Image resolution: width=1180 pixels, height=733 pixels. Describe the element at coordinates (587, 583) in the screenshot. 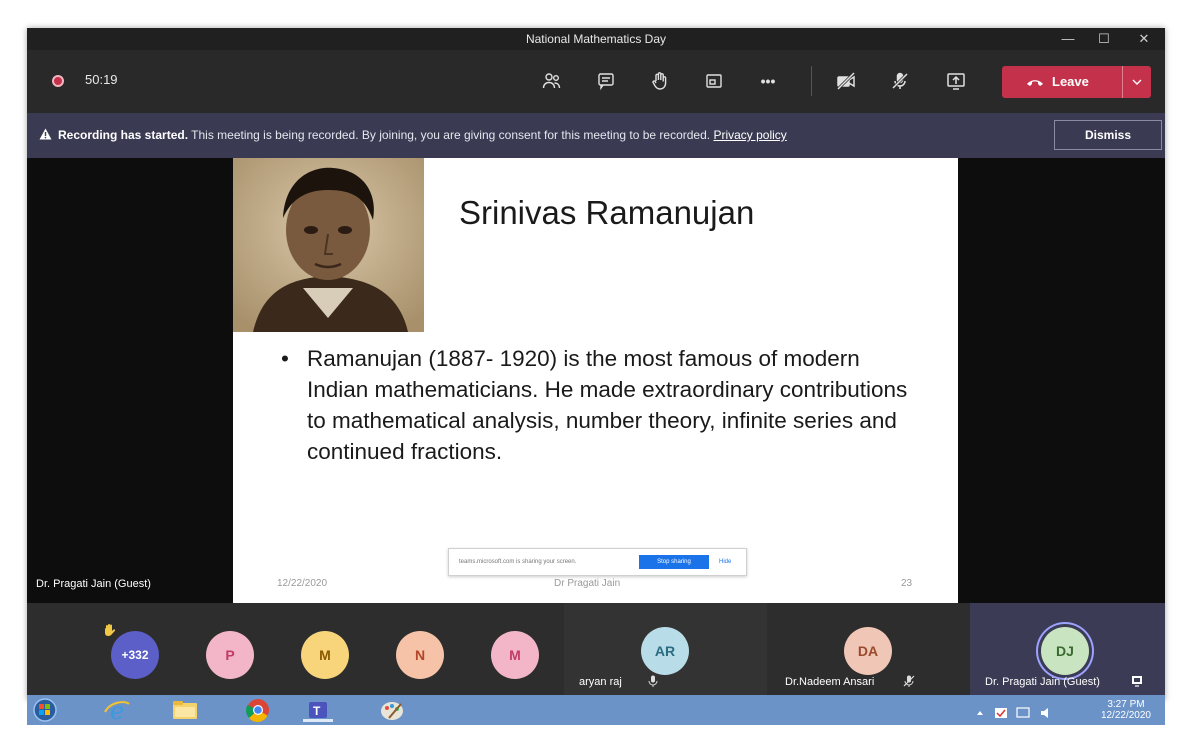

I see `slide-footer-author: Dr Pragati Jain` at that location.